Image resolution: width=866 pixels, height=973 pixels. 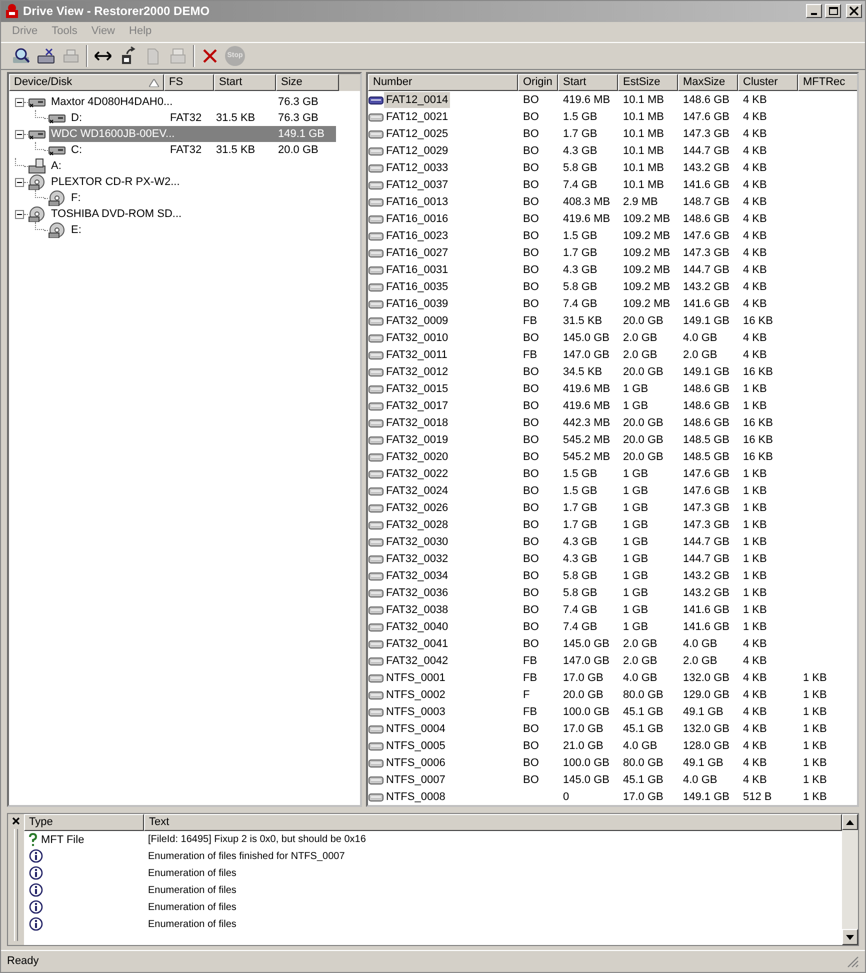 What do you see at coordinates (192, 102) in the screenshot?
I see `tree-item: Maxtor 4D080H4DAH0... 76.3 GB` at bounding box center [192, 102].